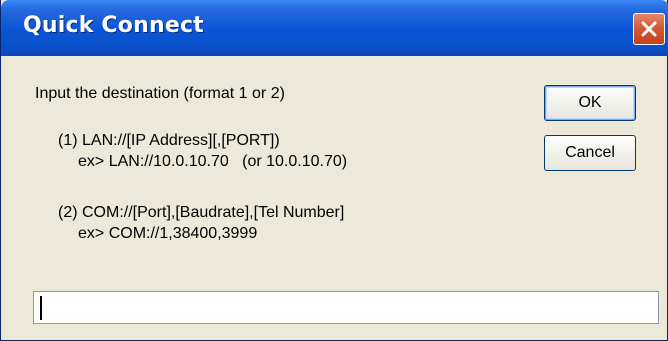  What do you see at coordinates (213, 161) in the screenshot?
I see `format1-example: ex> LAN://10.0.10.70 (or 10.0.10.70)` at bounding box center [213, 161].